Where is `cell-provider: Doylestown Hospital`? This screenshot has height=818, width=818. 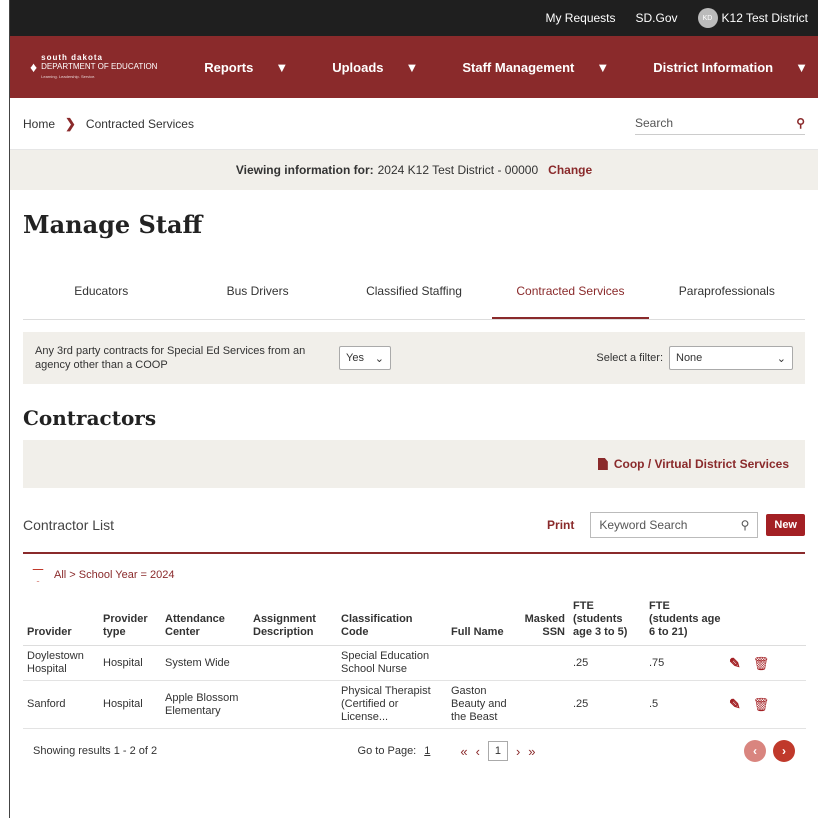
cell-provider: Doylestown Hospital is located at coordinates (61, 663).